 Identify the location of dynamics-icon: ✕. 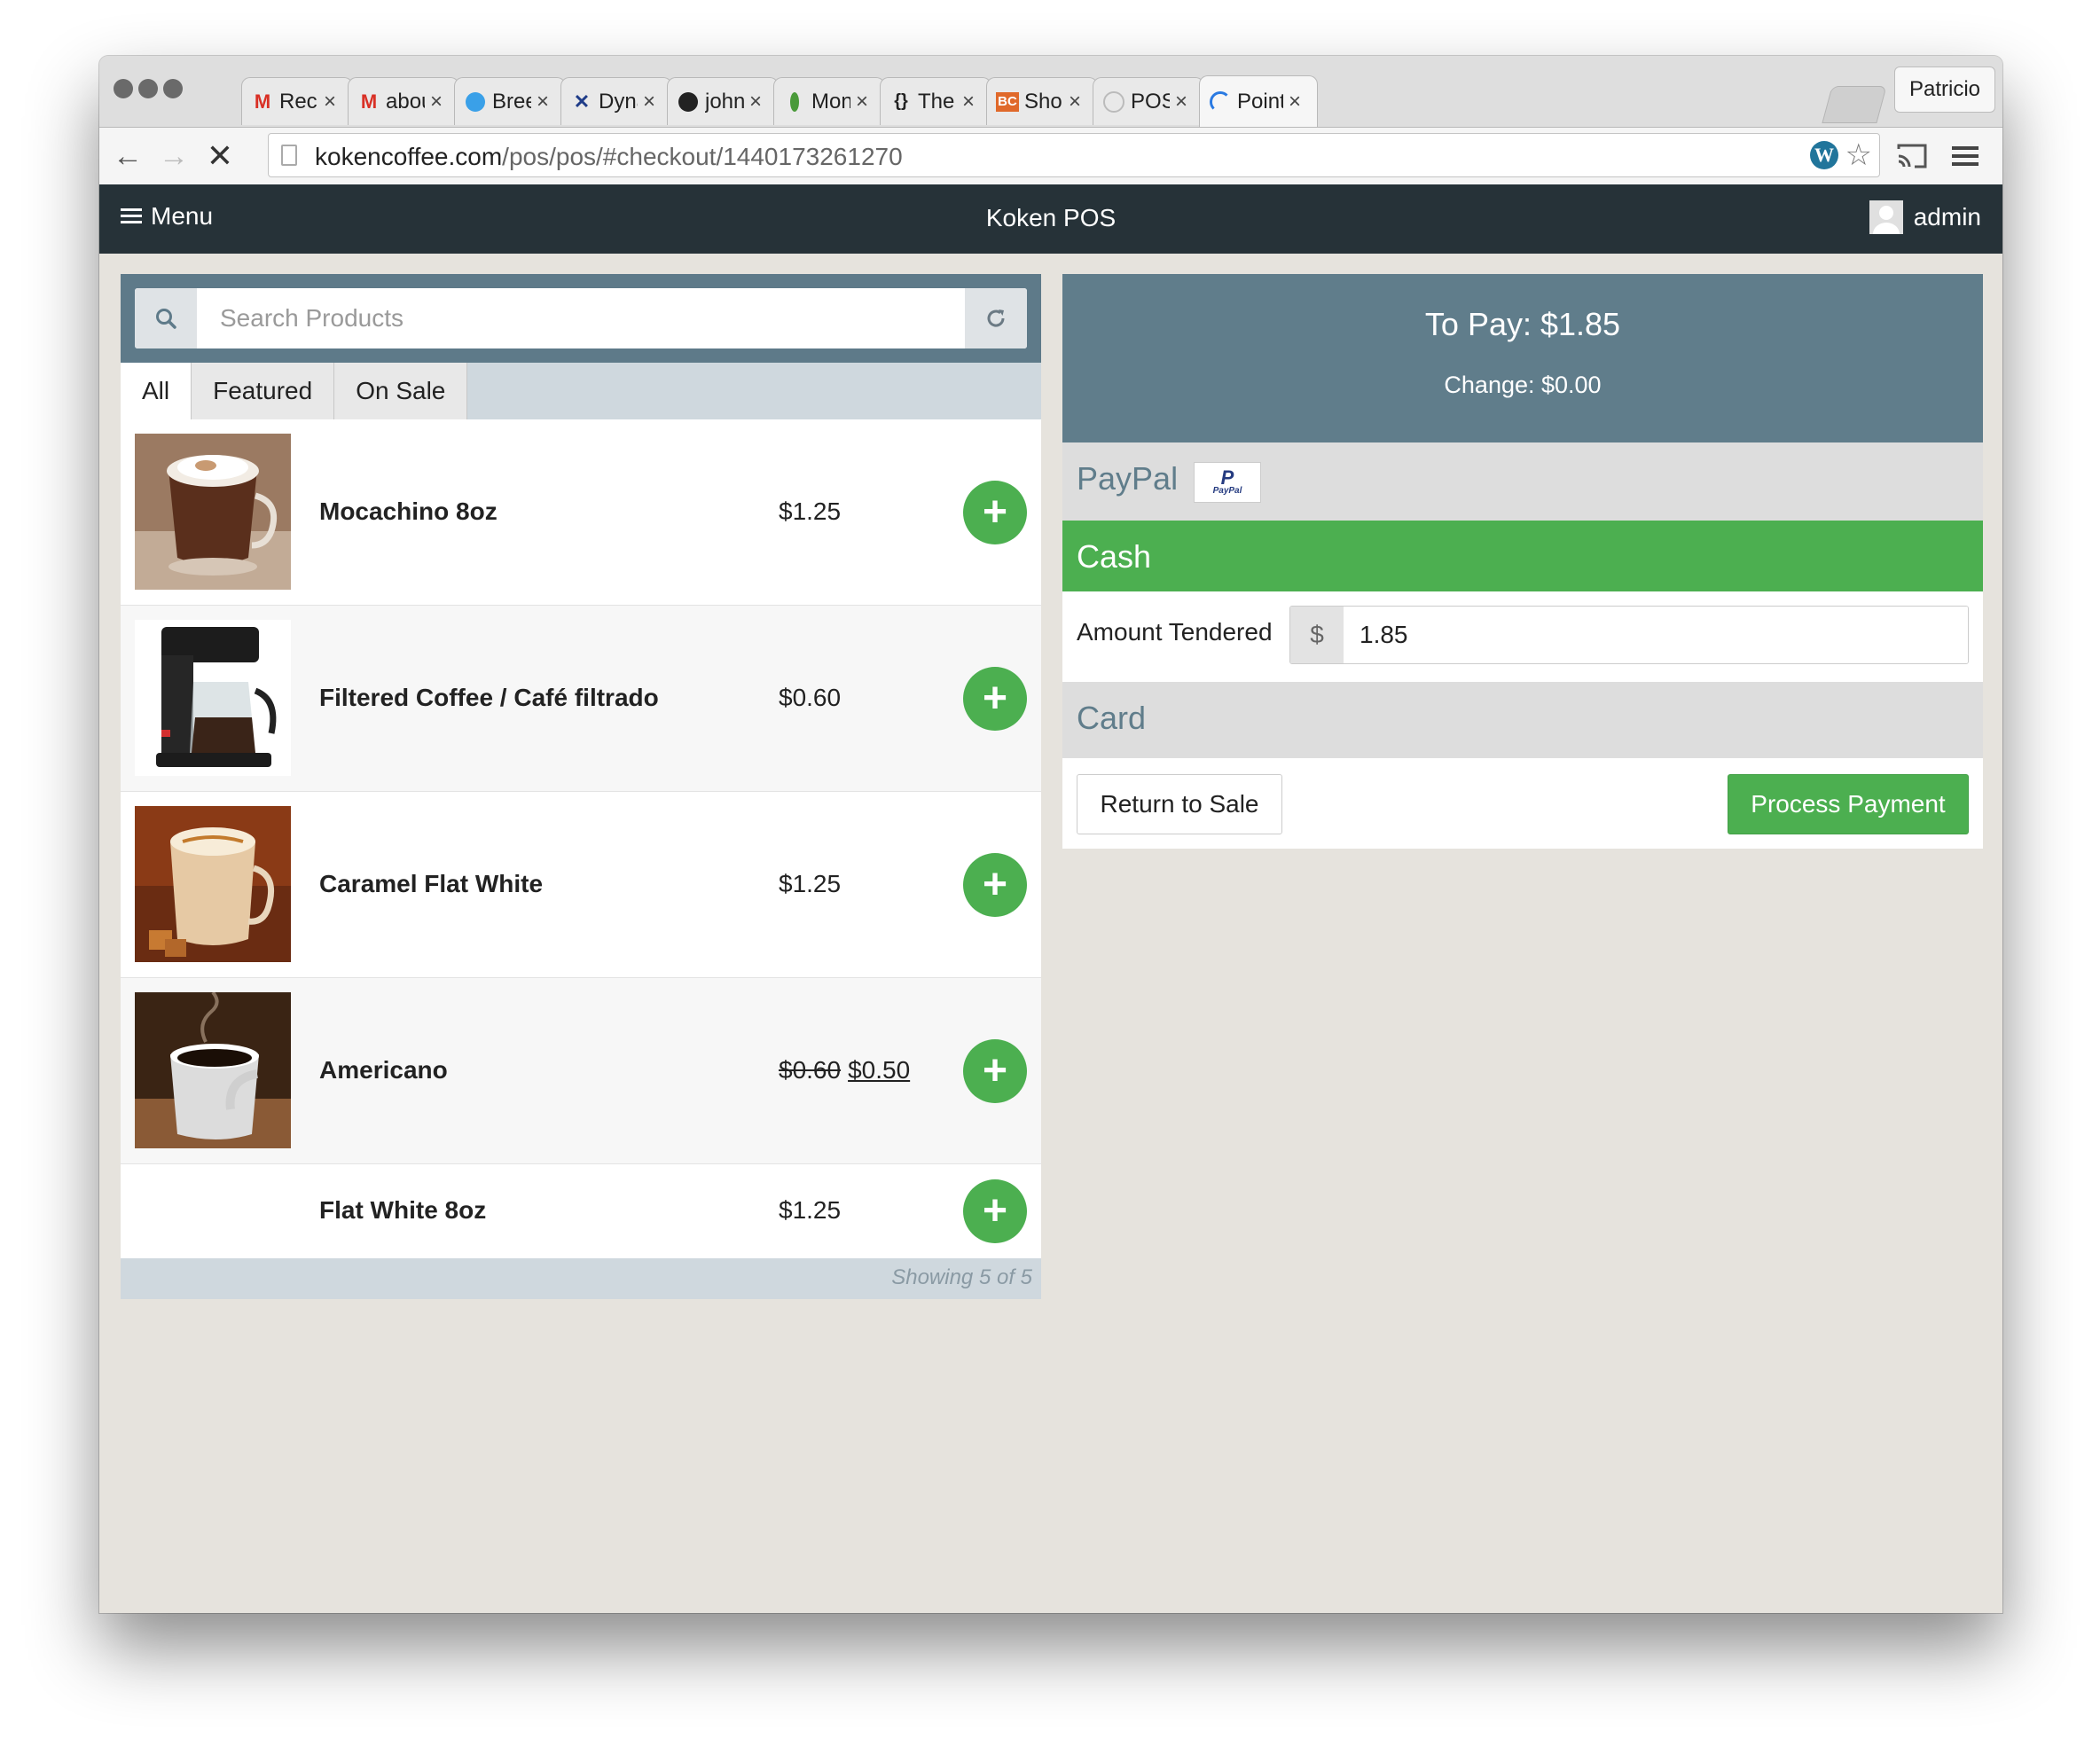
(582, 101).